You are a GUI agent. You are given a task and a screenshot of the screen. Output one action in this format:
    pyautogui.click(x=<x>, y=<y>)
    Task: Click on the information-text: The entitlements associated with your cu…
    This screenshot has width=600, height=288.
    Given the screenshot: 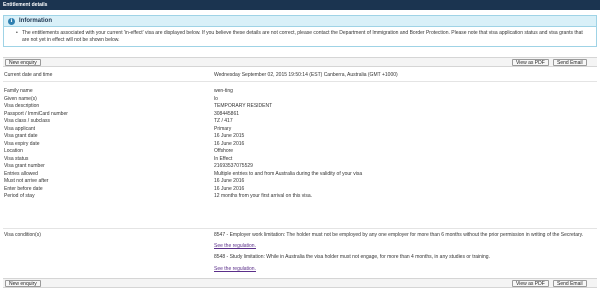 What is the action you would take?
    pyautogui.click(x=300, y=35)
    